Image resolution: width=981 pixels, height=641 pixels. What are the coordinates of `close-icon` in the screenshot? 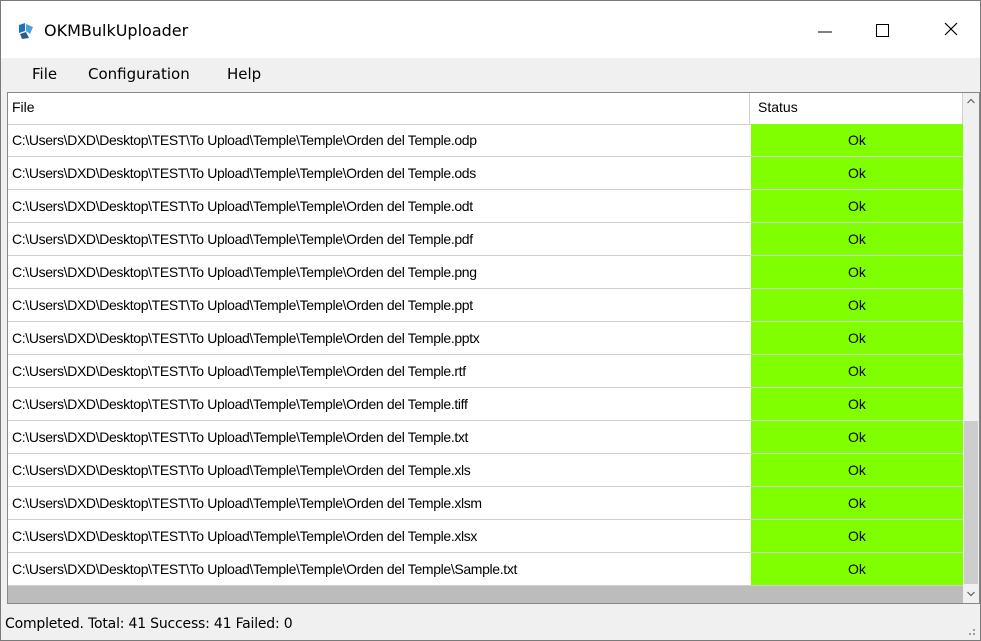 It's located at (951, 29).